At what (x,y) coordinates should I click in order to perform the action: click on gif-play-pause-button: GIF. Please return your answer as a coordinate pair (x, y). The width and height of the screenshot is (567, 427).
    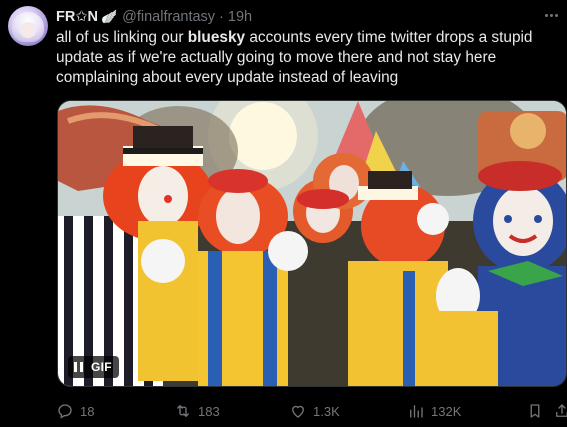
    Looking at the image, I should click on (93, 367).